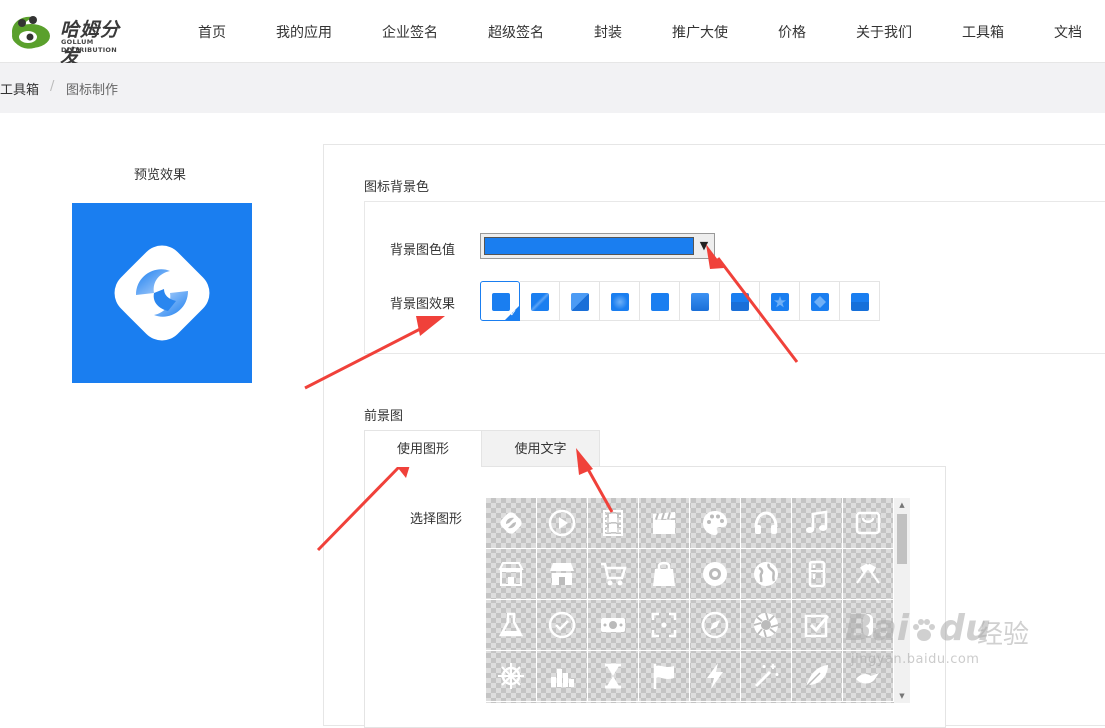 This screenshot has width=1105, height=728. I want to click on record-icon, so click(715, 574).